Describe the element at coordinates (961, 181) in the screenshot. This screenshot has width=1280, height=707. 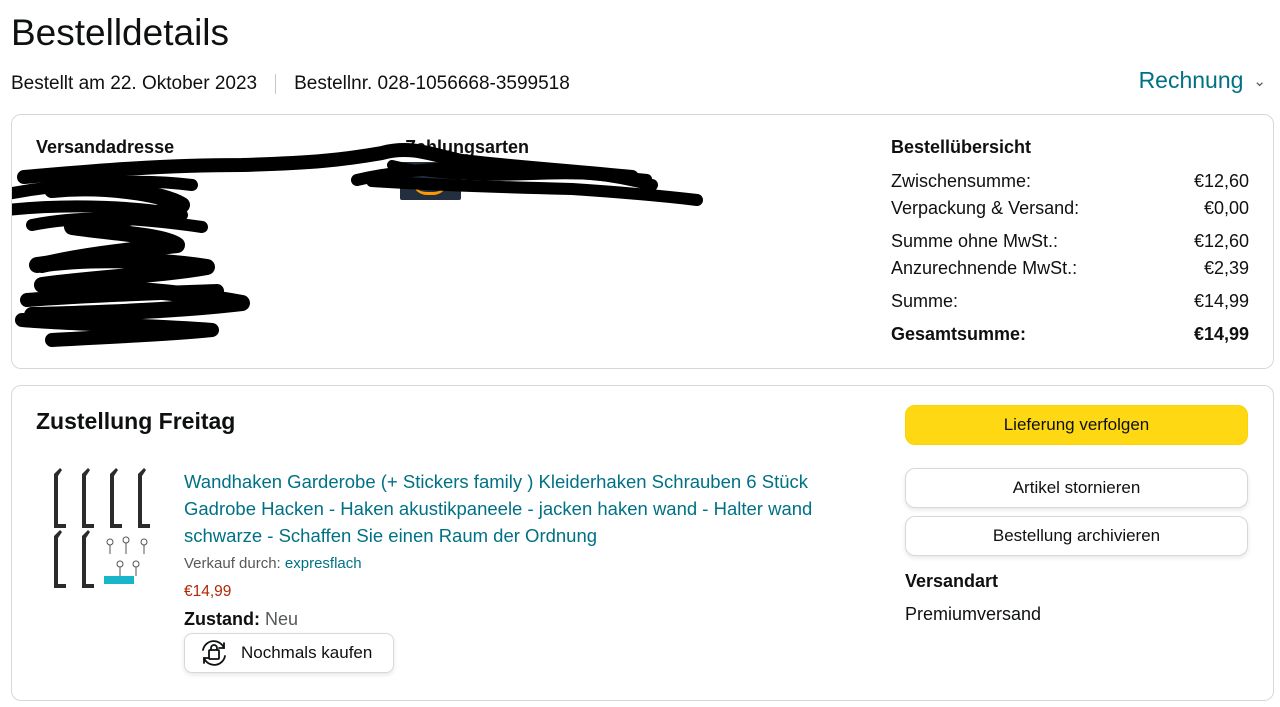
I see `summary-label: Zwischensumme:` at that location.